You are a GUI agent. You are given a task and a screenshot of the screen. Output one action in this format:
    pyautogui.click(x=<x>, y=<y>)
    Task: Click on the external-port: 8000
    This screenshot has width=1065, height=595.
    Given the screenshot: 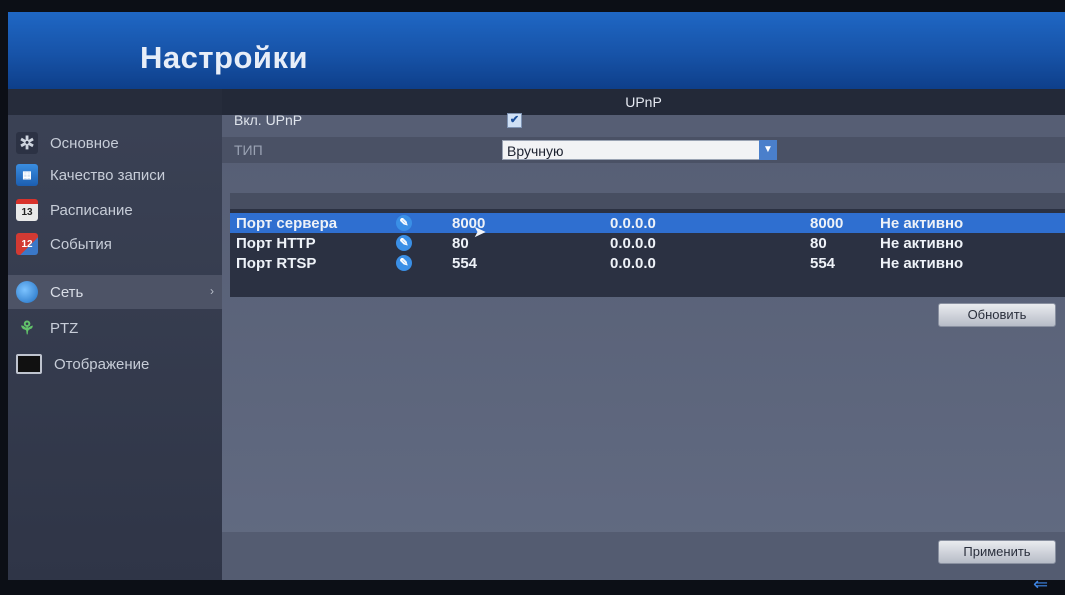 What is the action you would take?
    pyautogui.click(x=827, y=223)
    